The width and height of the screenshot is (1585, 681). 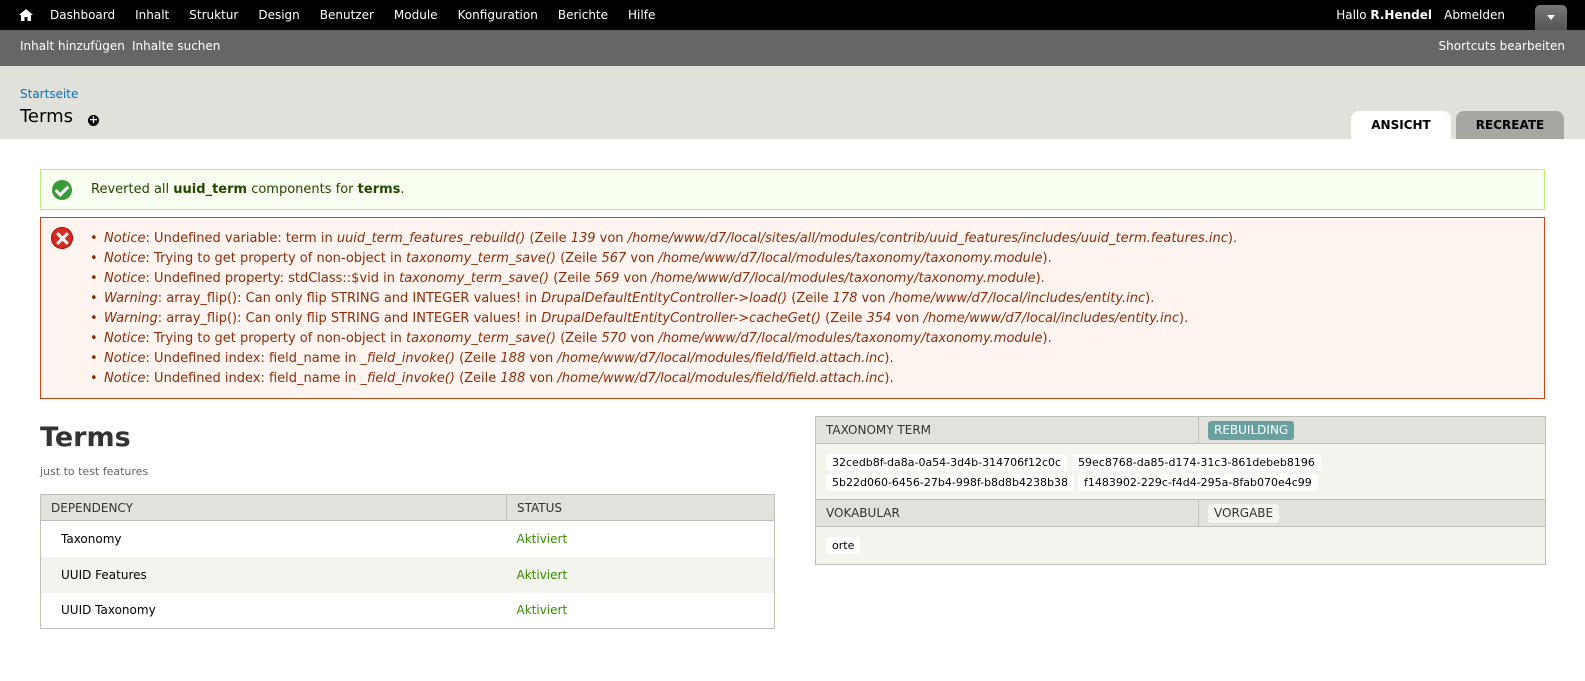 What do you see at coordinates (94, 471) in the screenshot?
I see `feature-description: just to test features` at bounding box center [94, 471].